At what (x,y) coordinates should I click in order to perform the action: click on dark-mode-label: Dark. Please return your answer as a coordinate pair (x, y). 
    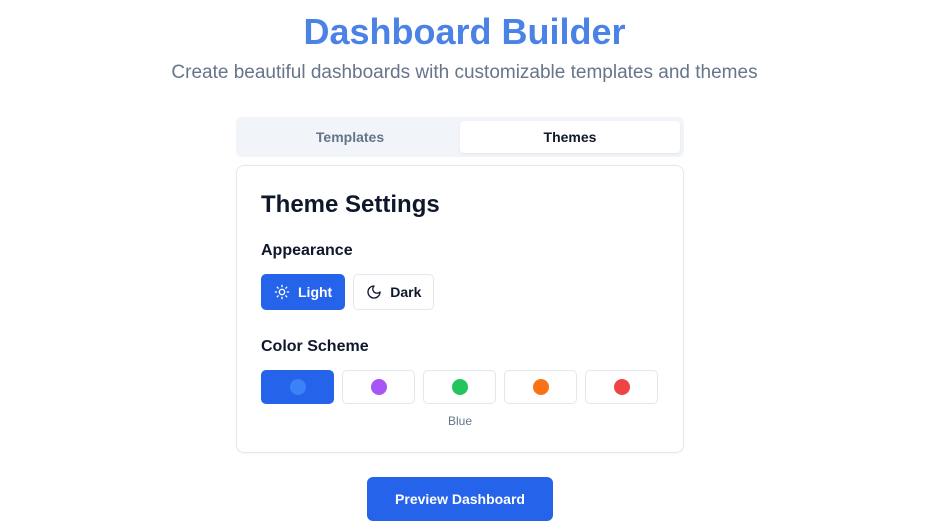
    Looking at the image, I should click on (406, 292).